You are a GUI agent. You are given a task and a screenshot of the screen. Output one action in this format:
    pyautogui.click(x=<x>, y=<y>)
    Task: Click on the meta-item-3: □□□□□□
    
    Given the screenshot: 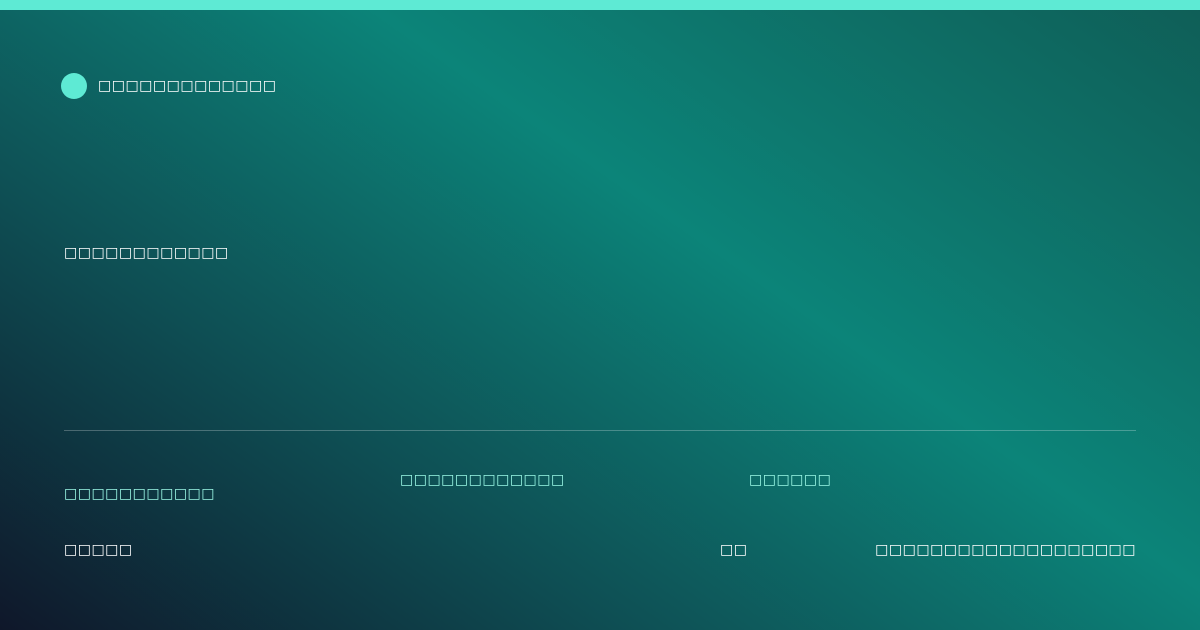 What is the action you would take?
    pyautogui.click(x=790, y=480)
    